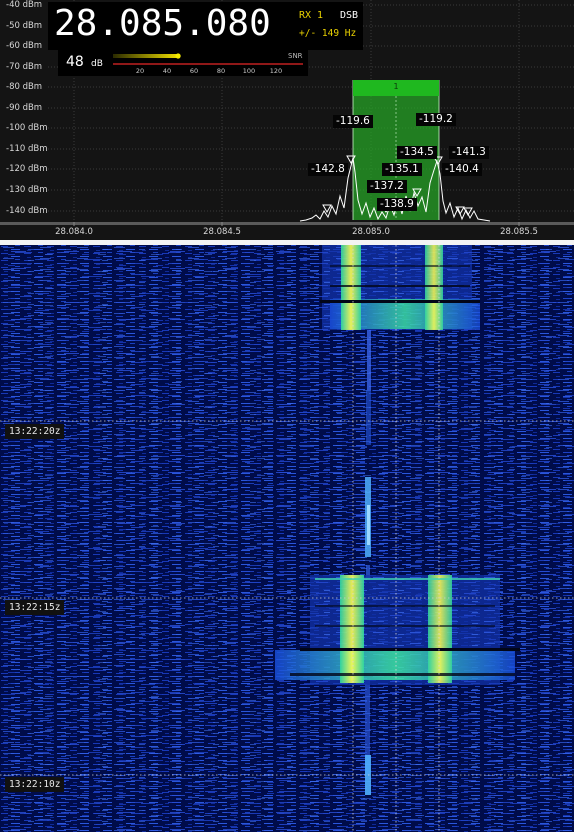  Describe the element at coordinates (417, 152) in the screenshot. I see `peak-label: -134.5` at that location.